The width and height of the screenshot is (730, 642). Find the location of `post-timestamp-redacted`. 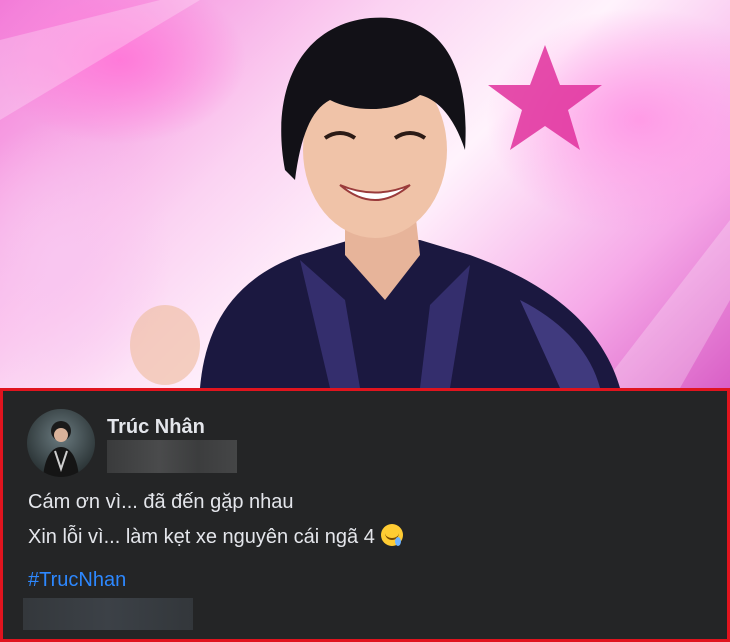

post-timestamp-redacted is located at coordinates (172, 456).